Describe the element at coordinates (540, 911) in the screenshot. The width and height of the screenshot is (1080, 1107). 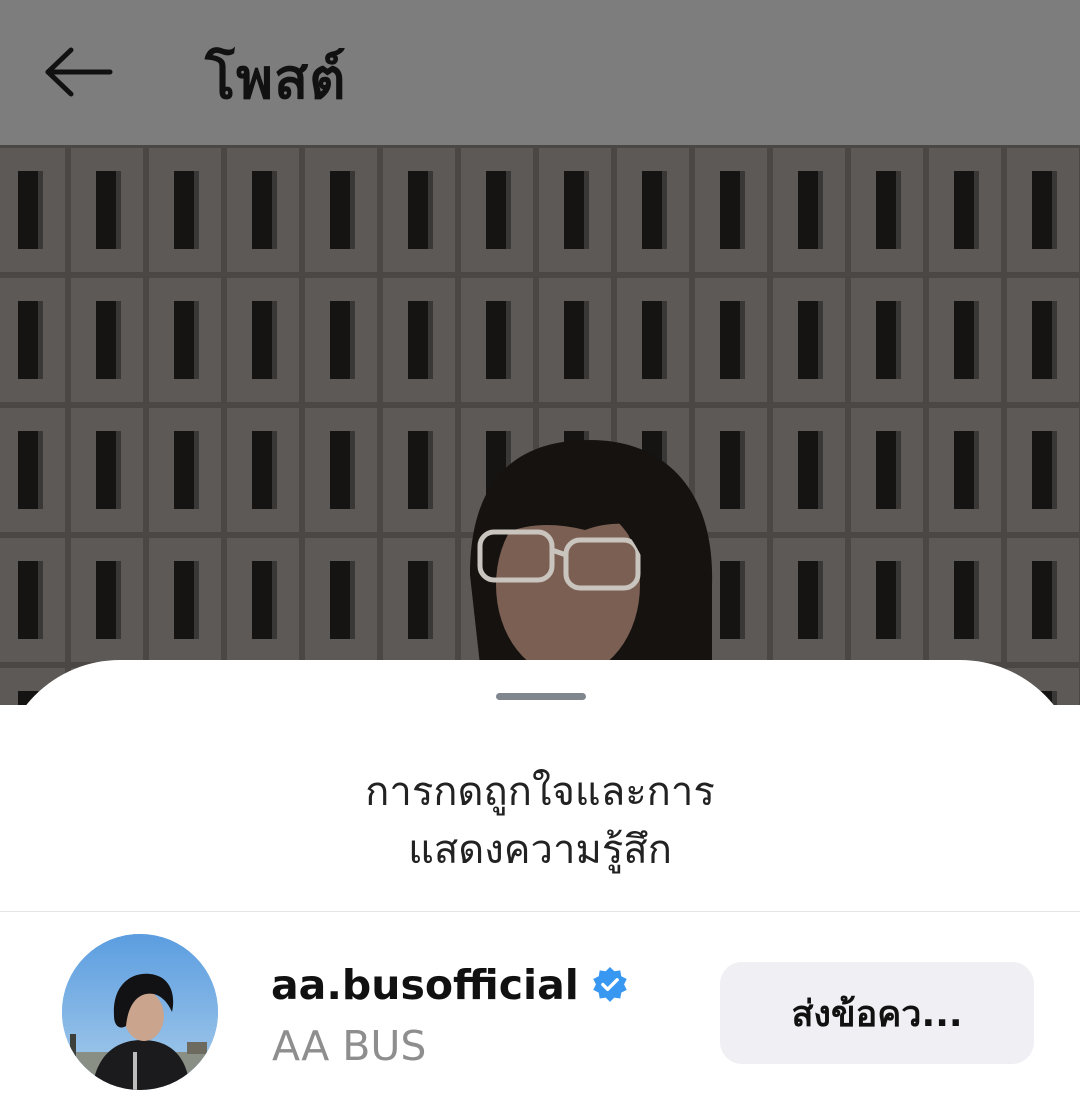
I see `divider` at that location.